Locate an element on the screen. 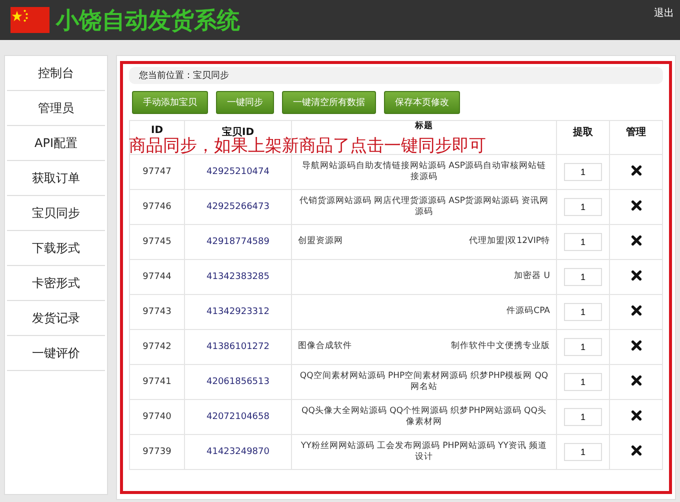  title-text: 导航网站源码自助友情链接网站源码 ASP源码自动审核网站链接源码 is located at coordinates (424, 171).